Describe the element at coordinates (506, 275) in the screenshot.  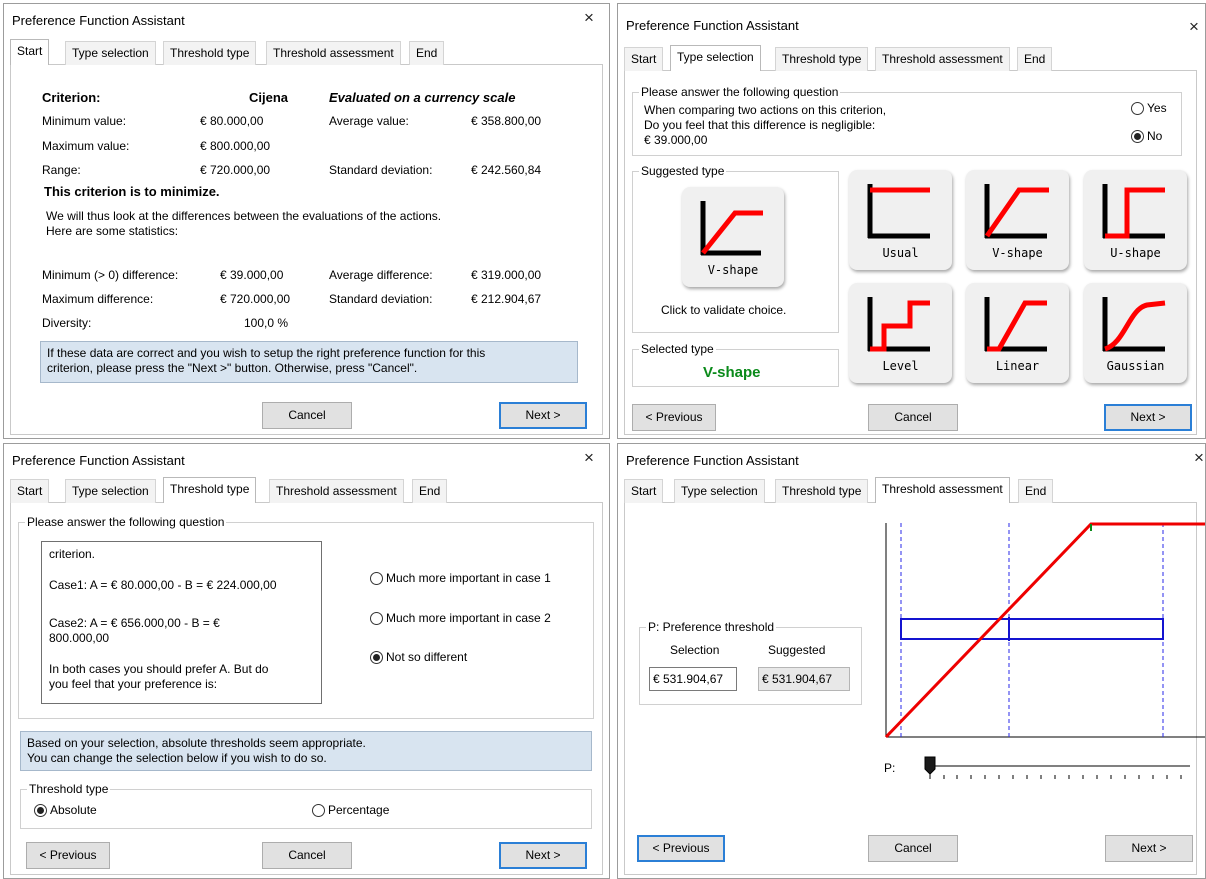
I see `avg-diff-value: € 319.000,00` at that location.